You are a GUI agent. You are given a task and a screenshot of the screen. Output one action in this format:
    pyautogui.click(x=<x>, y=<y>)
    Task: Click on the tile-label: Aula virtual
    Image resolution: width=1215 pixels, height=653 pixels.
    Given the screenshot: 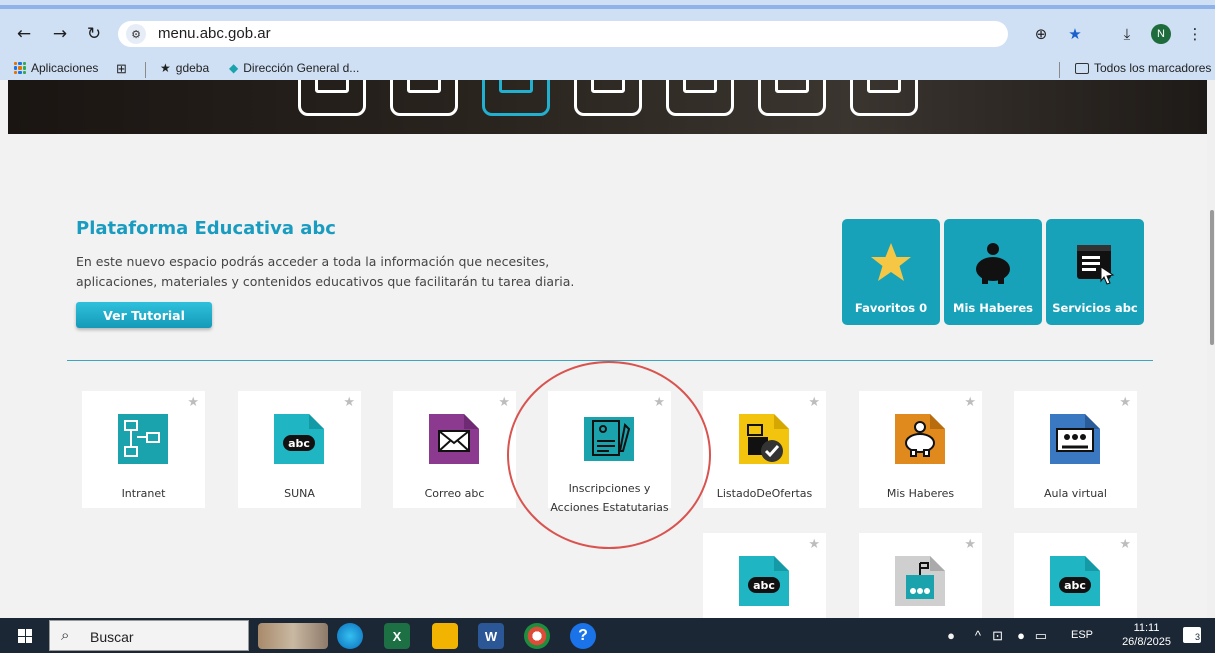 What is the action you would take?
    pyautogui.click(x=1075, y=493)
    